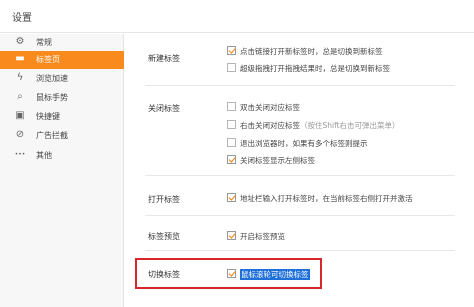  I want to click on sidebar-item-label: 常规, so click(44, 42).